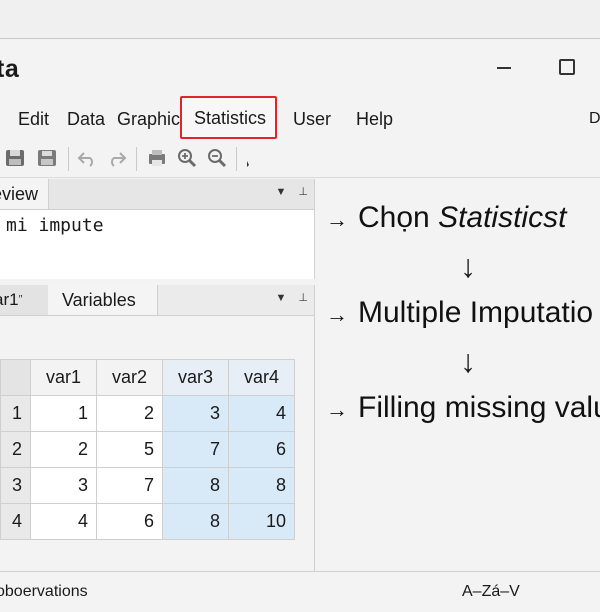 The width and height of the screenshot is (600, 612). I want to click on pointer-icon, so click(253, 158).